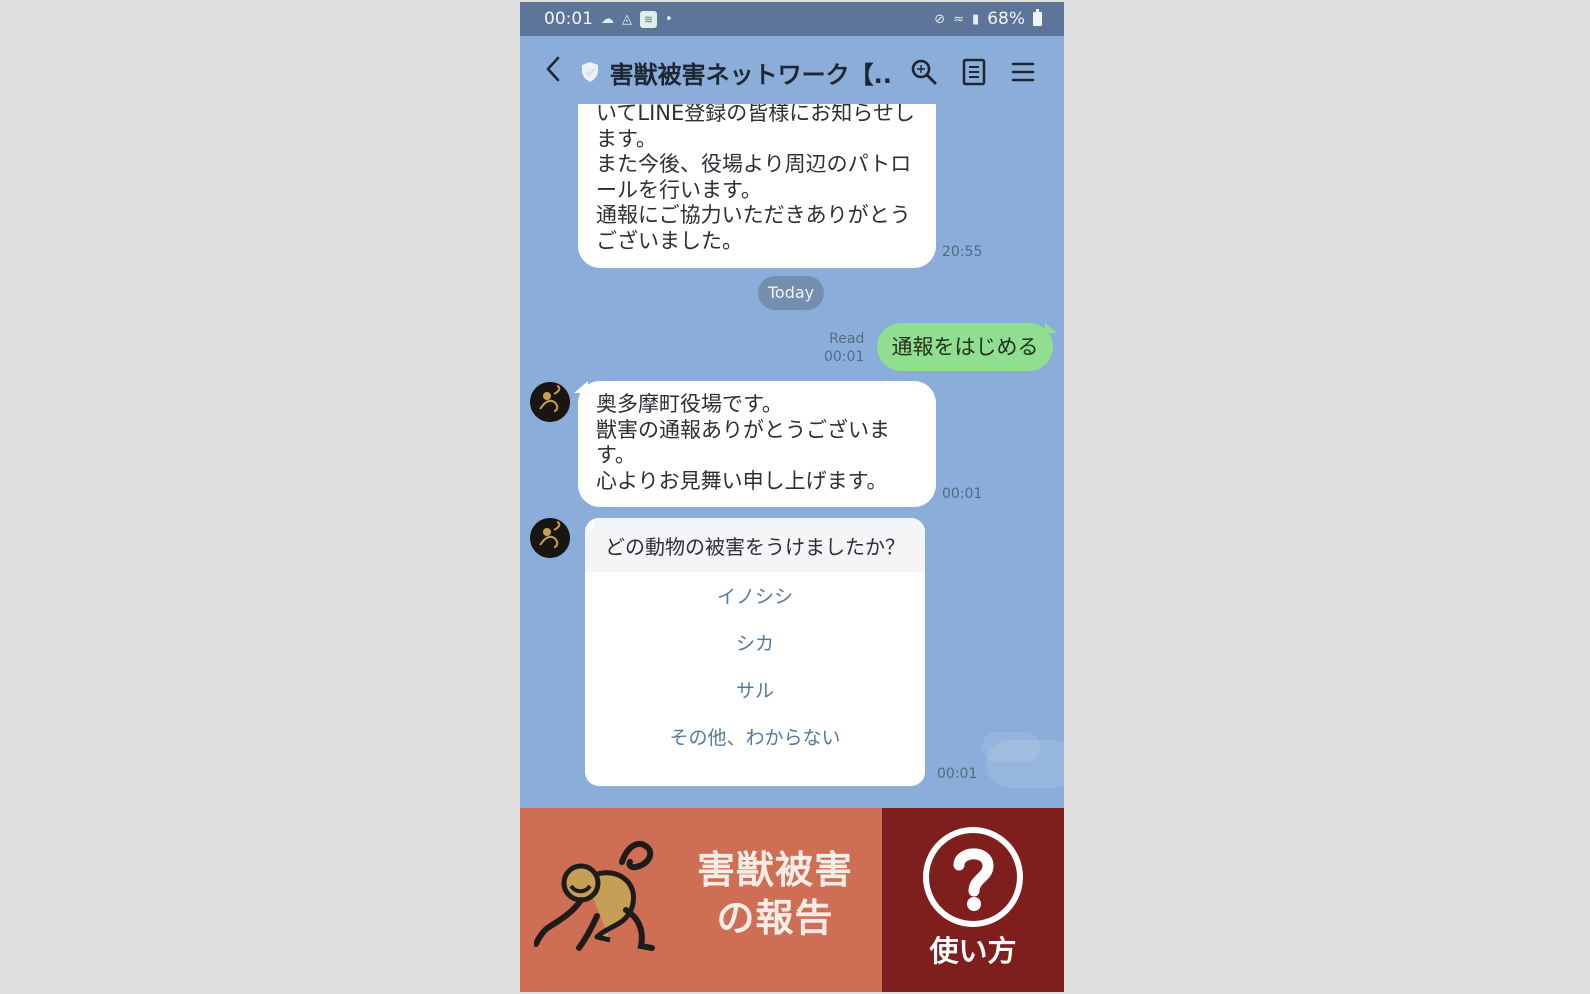  Describe the element at coordinates (973, 951) in the screenshot. I see `help-label: 使い方` at that location.